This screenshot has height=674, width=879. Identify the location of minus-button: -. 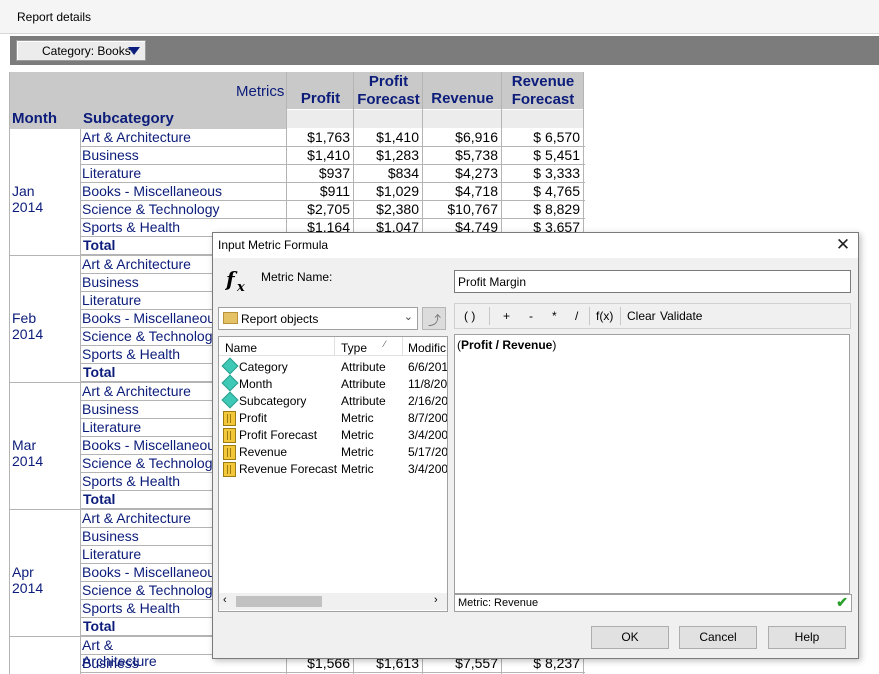
(531, 316).